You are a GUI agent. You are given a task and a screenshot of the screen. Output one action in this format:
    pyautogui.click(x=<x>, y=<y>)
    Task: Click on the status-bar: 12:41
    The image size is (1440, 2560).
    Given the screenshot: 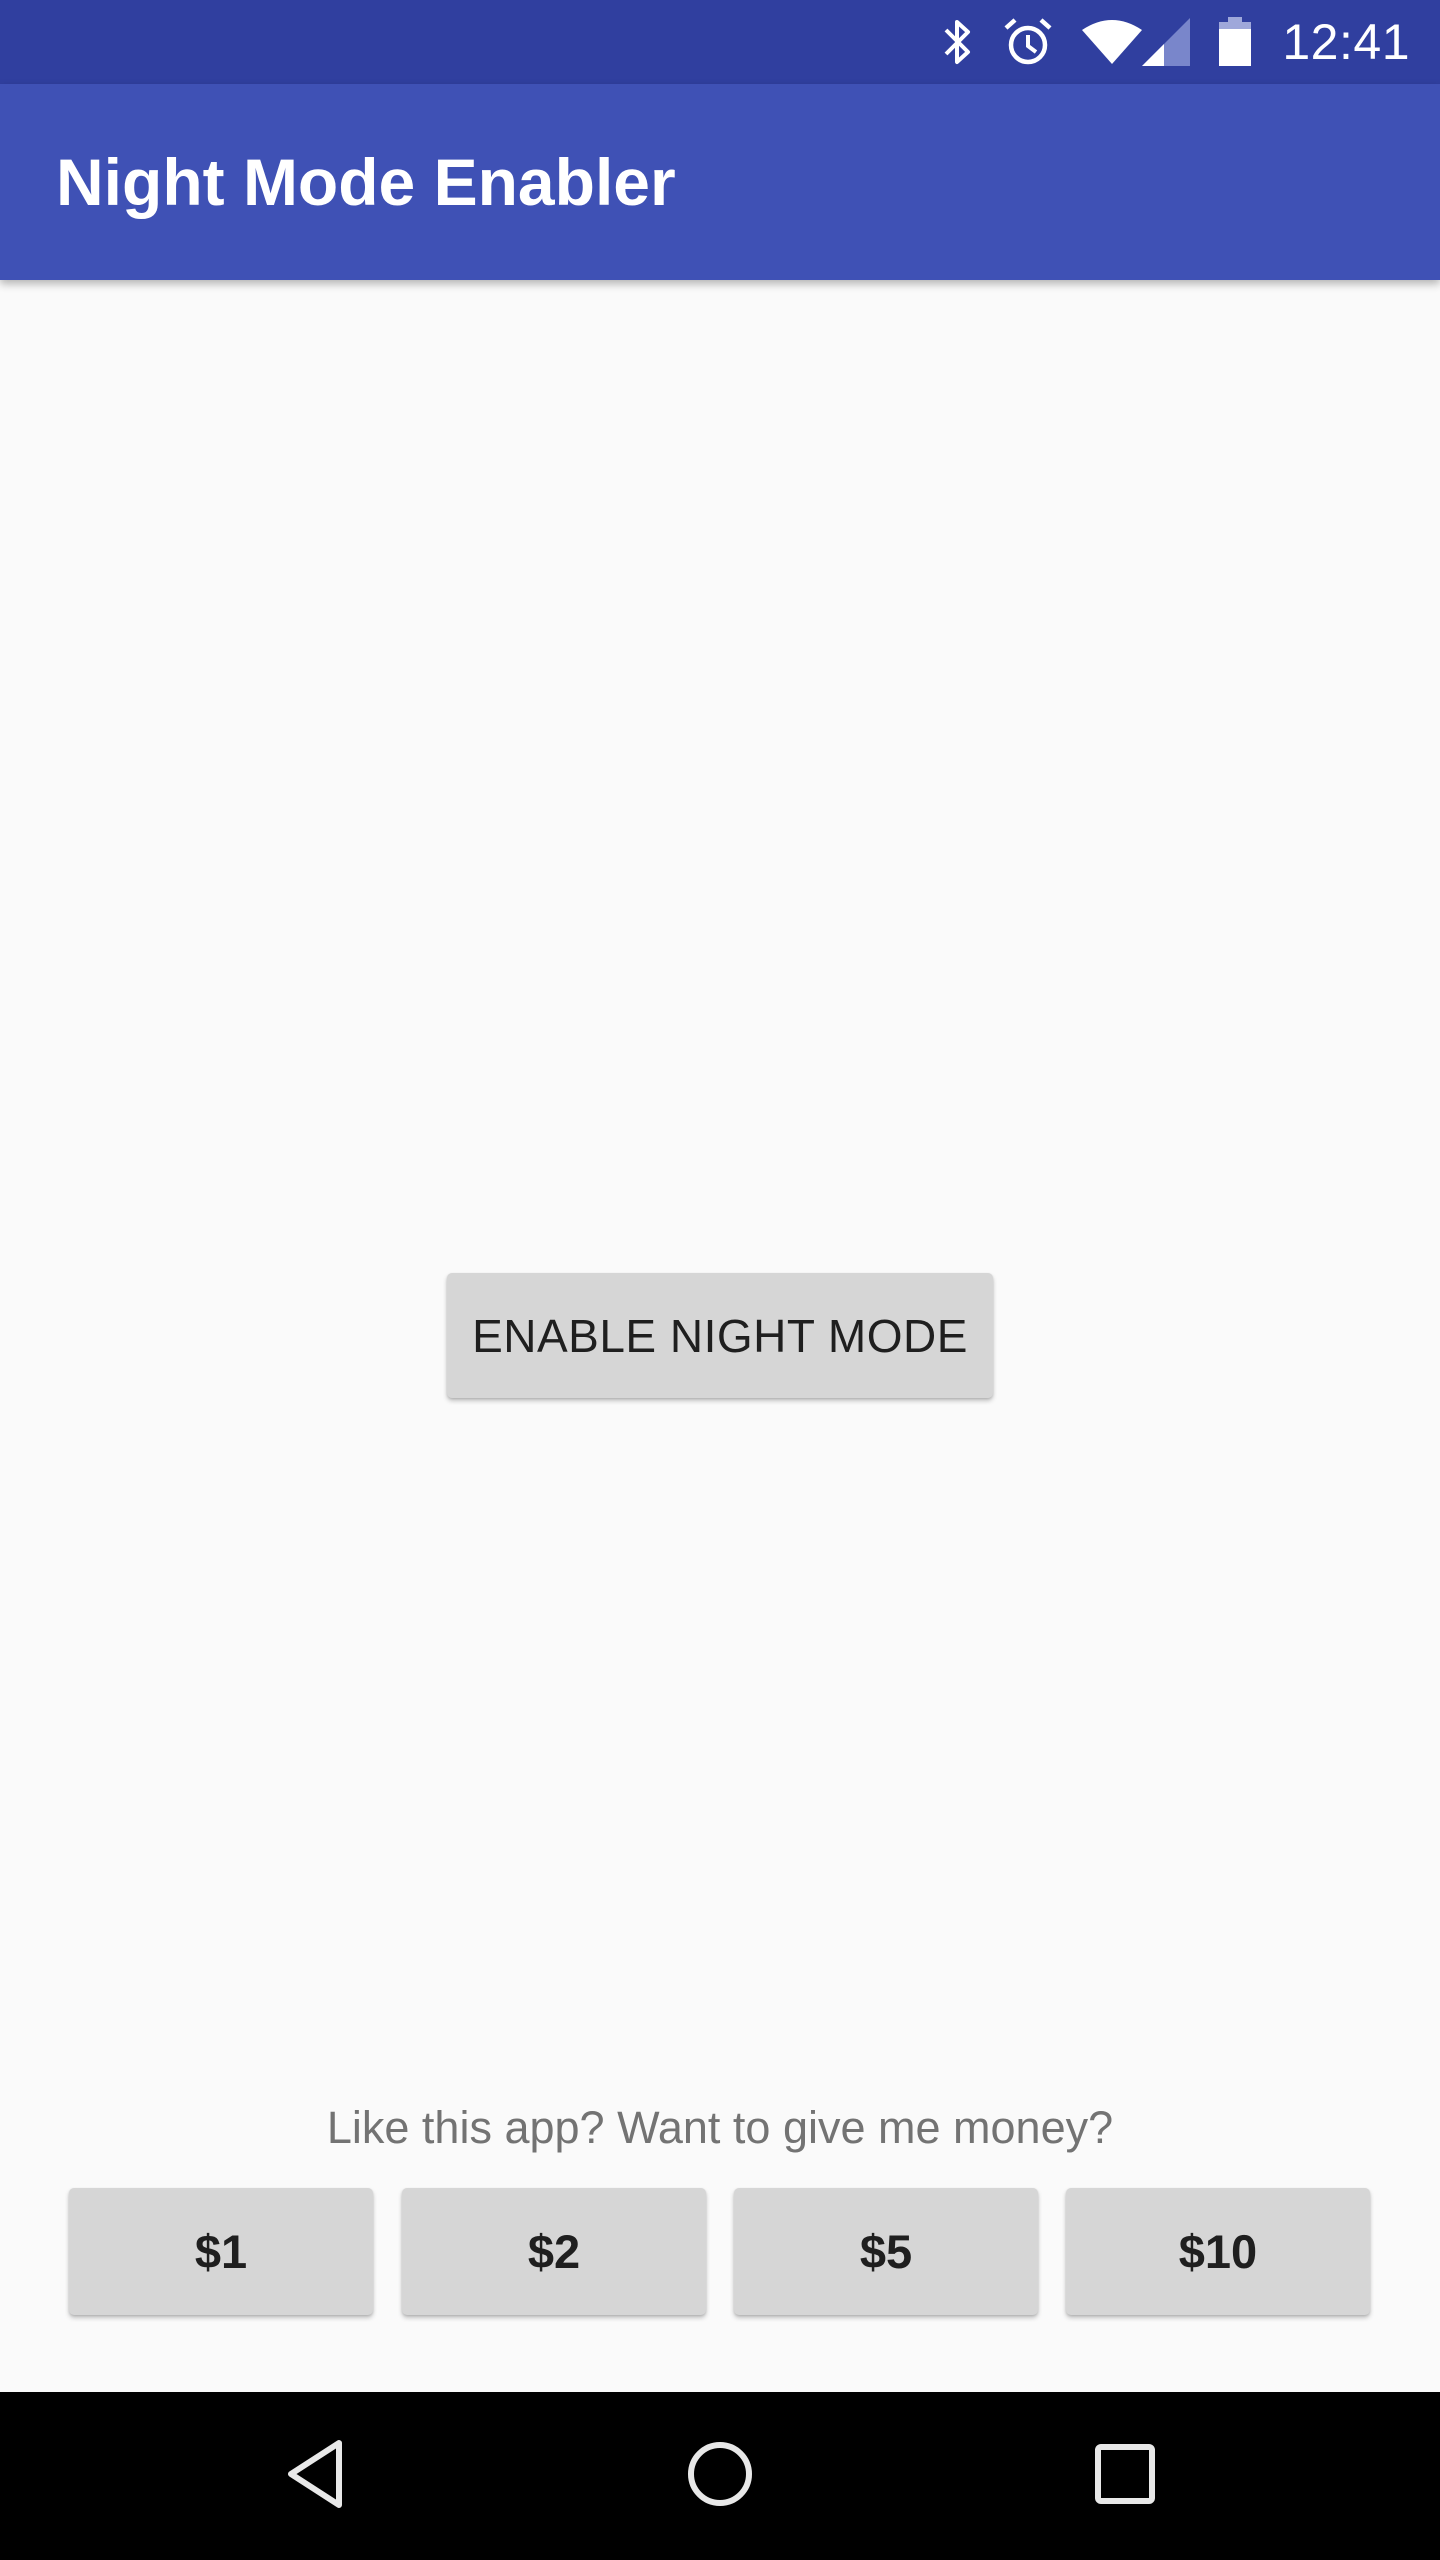 What is the action you would take?
    pyautogui.click(x=720, y=42)
    